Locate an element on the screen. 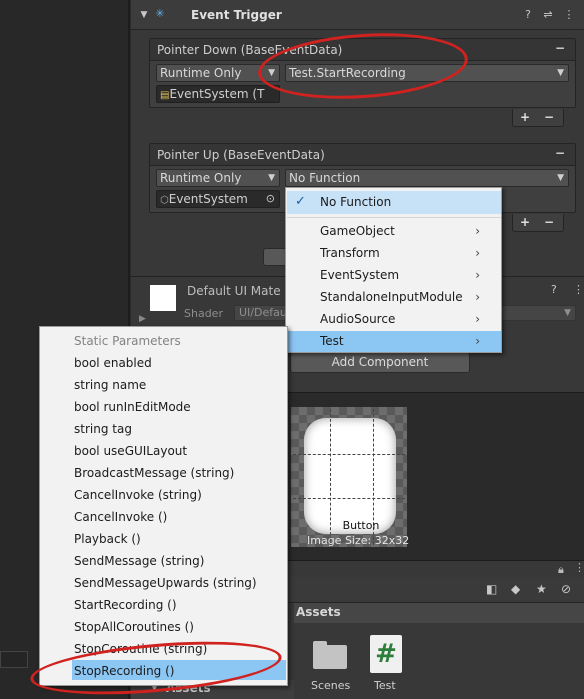 The width and height of the screenshot is (584, 699). menu-item-no-function: No Function is located at coordinates (405, 202).